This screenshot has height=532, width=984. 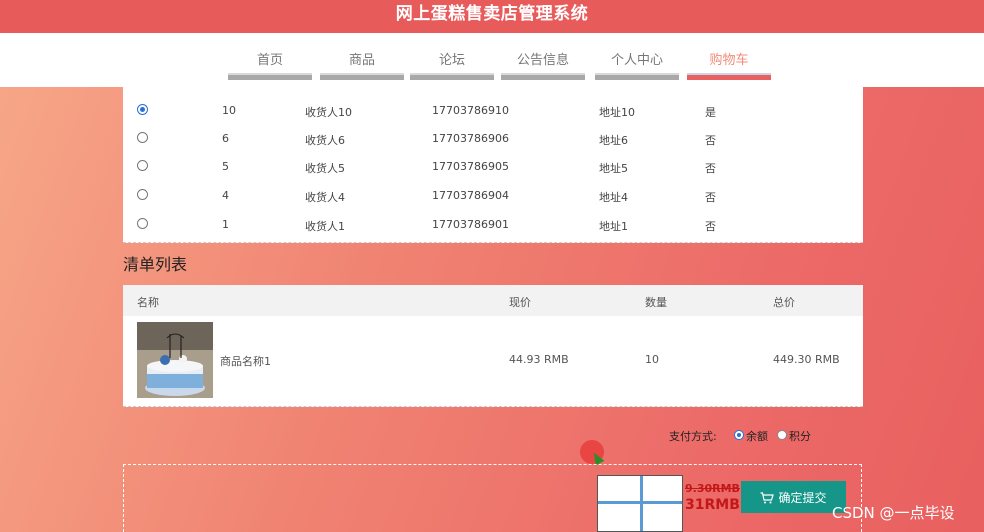 I want to click on address-text: 地址10, so click(x=617, y=112).